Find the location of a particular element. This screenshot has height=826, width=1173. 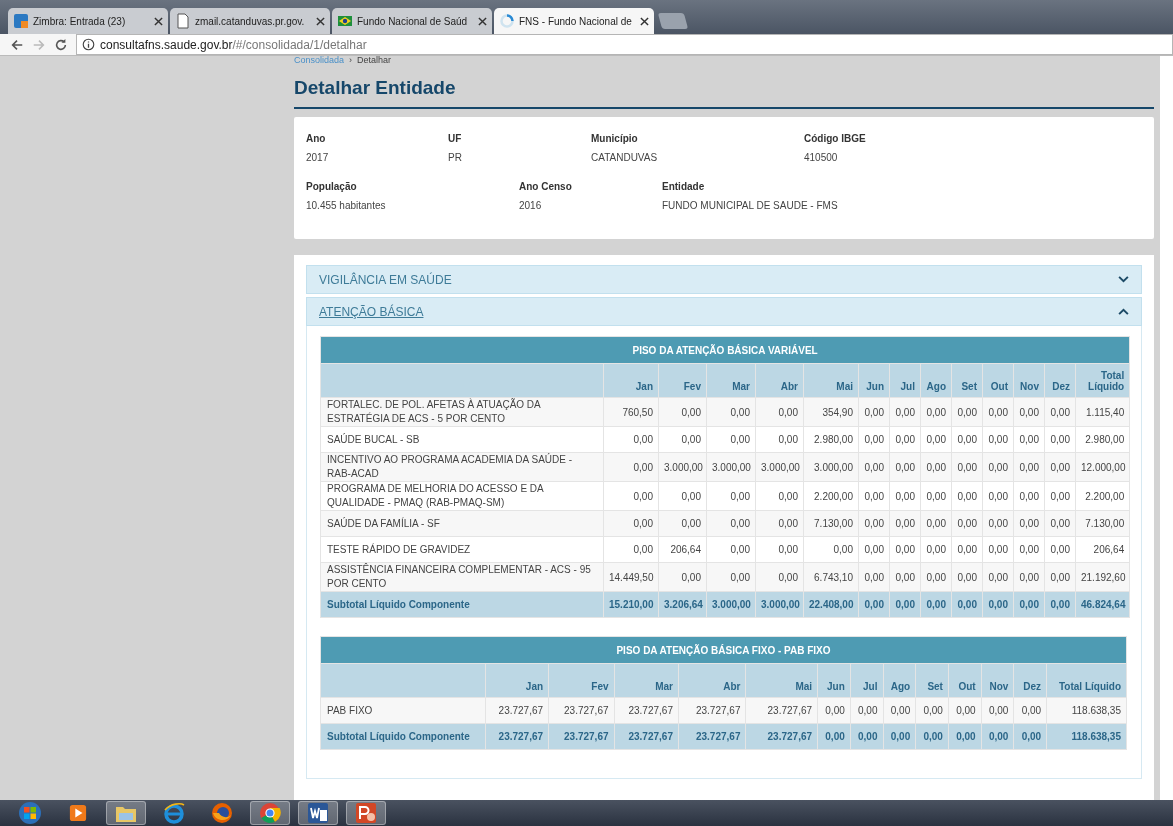

tab-title: Fundo Nacional de Saúd is located at coordinates (413, 21).